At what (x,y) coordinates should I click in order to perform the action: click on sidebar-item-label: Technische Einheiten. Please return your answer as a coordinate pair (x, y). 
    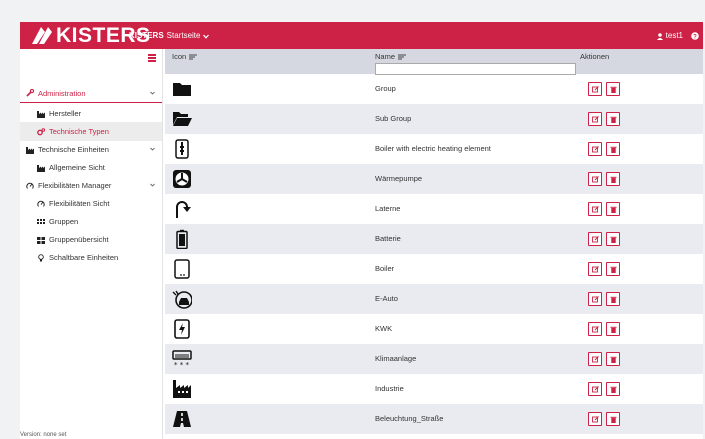
    Looking at the image, I should click on (73, 149).